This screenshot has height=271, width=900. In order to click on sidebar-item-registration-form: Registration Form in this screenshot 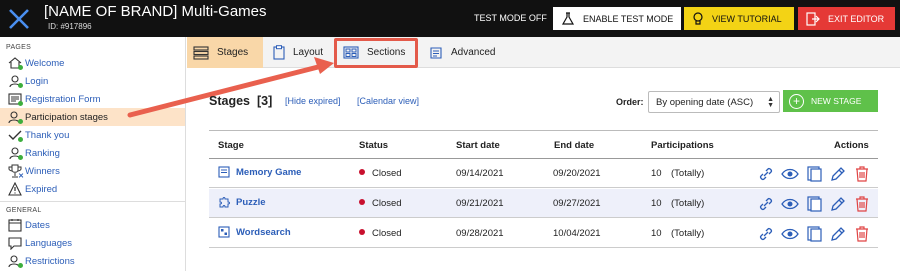, I will do `click(92, 99)`.